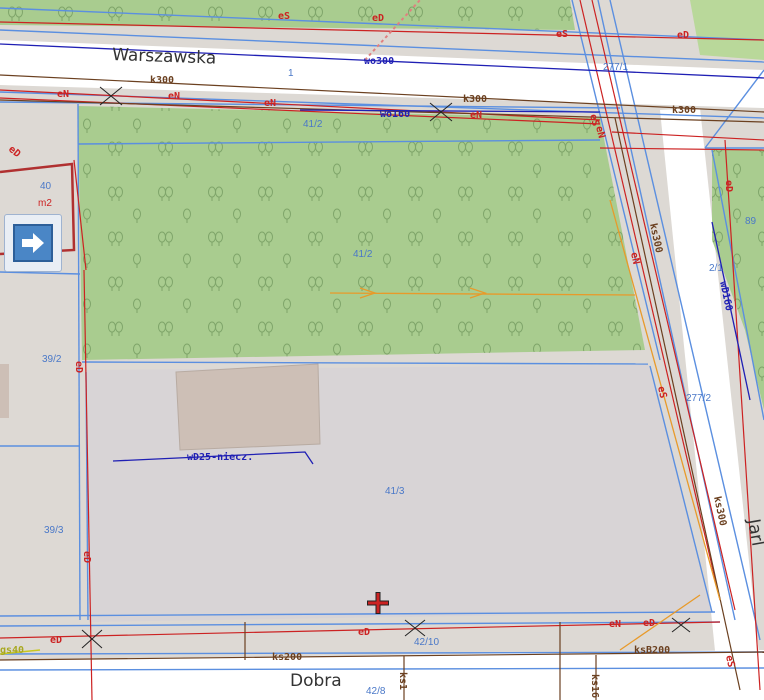  I want to click on navigate-arrow-button, so click(33, 243).